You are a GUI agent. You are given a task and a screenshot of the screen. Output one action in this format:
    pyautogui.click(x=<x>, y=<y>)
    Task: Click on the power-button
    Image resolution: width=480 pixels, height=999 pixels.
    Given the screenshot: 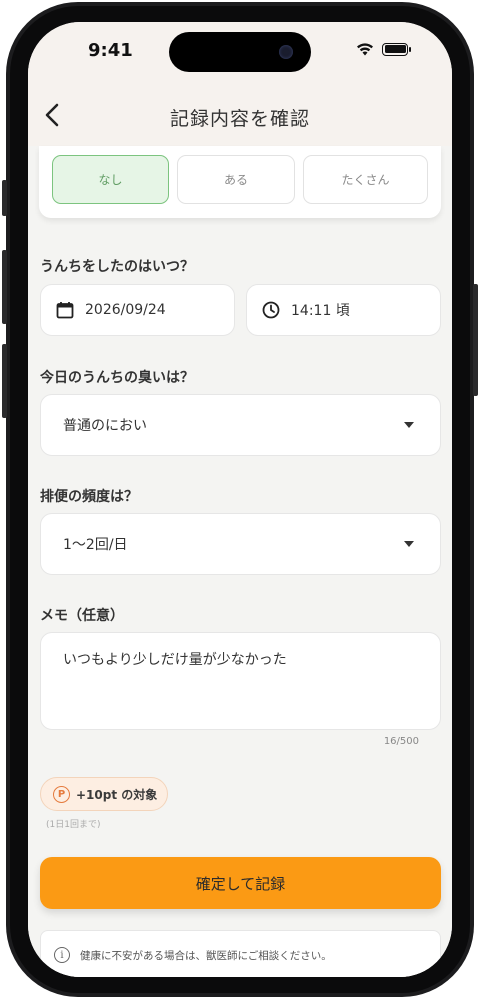 What is the action you would take?
    pyautogui.click(x=475, y=340)
    